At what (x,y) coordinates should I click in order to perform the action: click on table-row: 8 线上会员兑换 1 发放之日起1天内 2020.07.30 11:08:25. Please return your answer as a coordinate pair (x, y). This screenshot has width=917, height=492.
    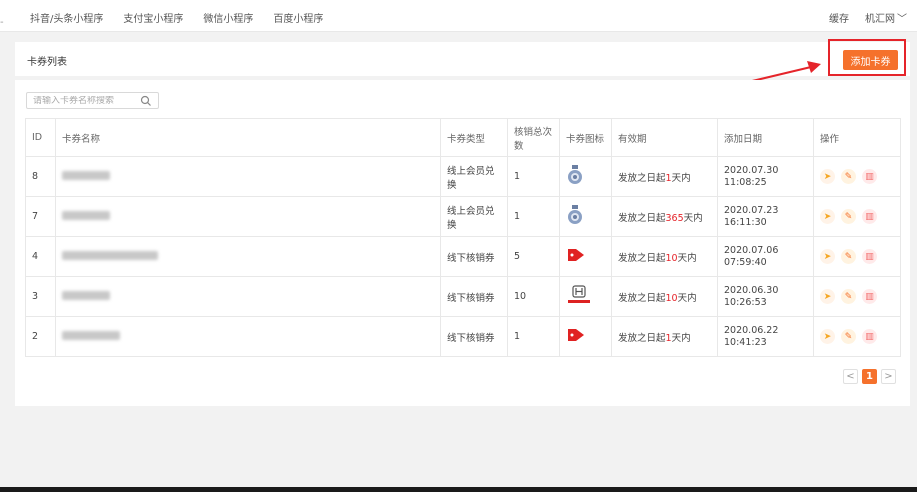
    Looking at the image, I should click on (463, 176).